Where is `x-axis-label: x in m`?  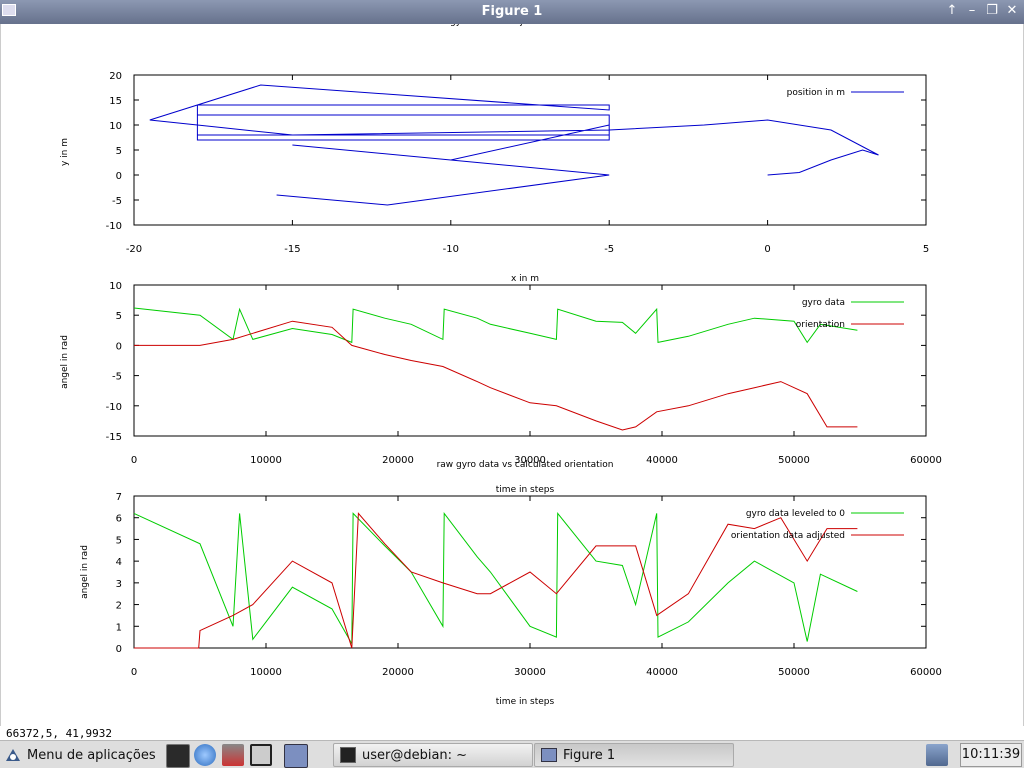
x-axis-label: x in m is located at coordinates (525, 279).